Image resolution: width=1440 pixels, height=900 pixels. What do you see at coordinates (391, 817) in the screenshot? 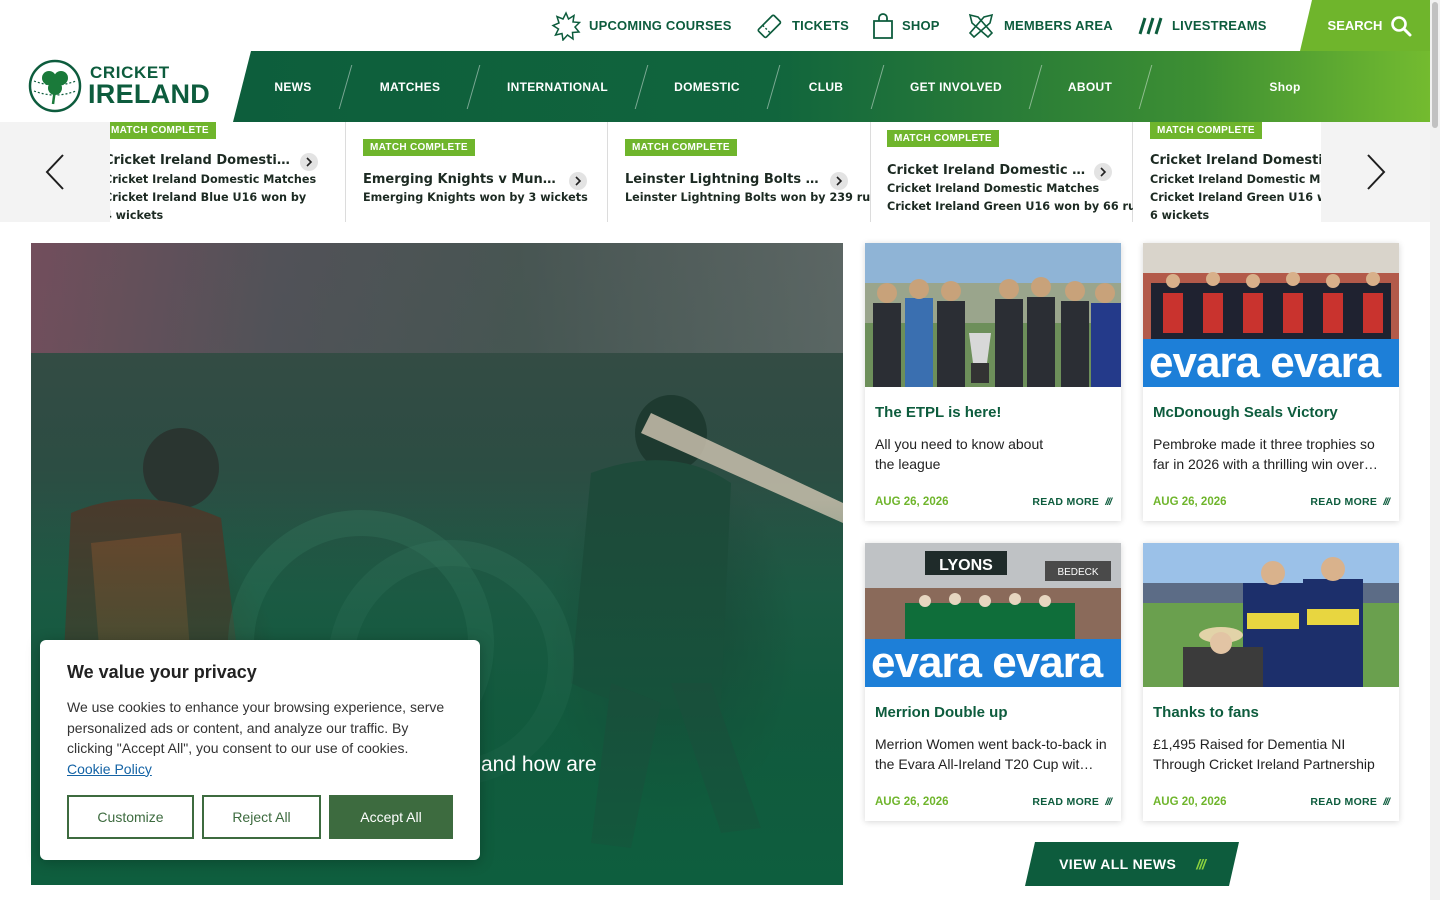
I see `accept-all-button: Accept All` at bounding box center [391, 817].